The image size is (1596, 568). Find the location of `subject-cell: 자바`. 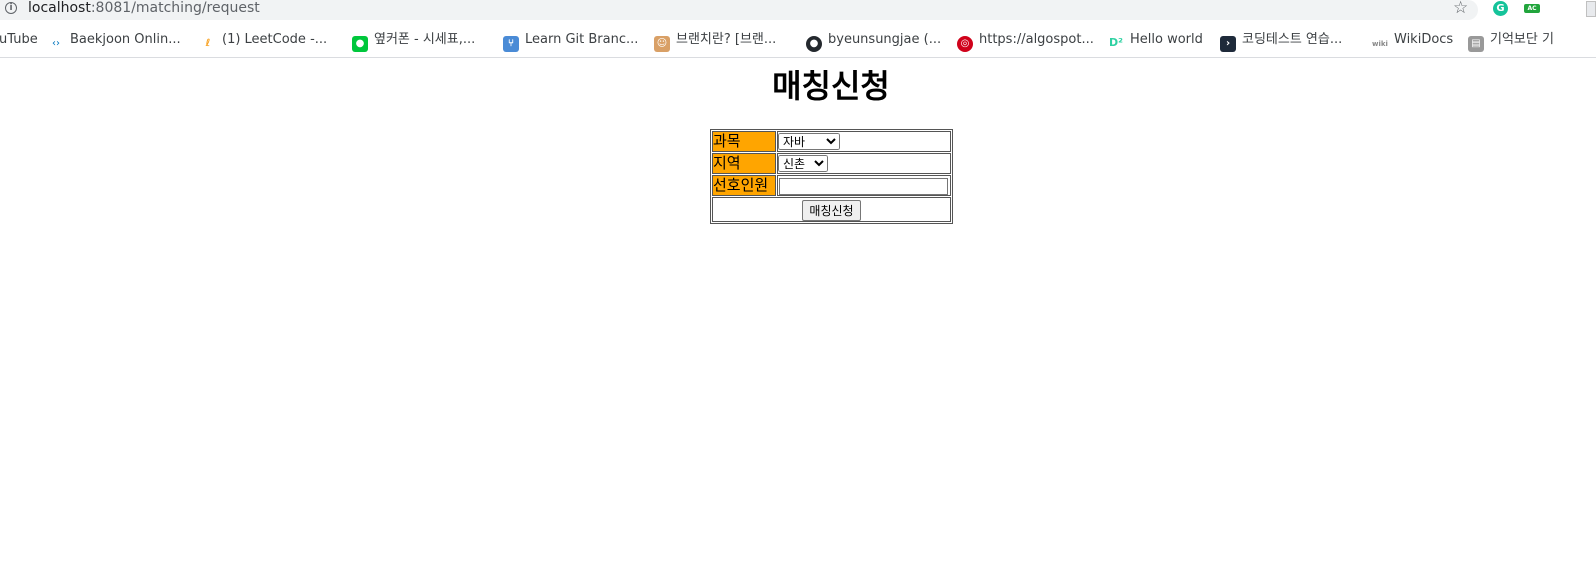

subject-cell: 자바 is located at coordinates (864, 141).